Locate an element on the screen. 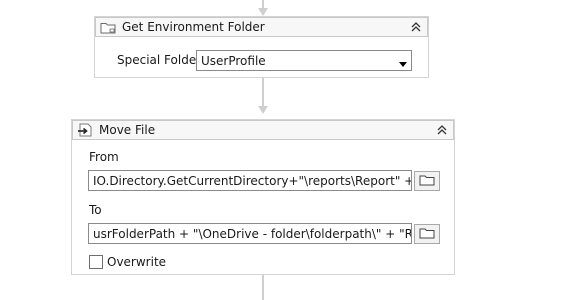  activity-header: Get Environment Folder is located at coordinates (261, 27).